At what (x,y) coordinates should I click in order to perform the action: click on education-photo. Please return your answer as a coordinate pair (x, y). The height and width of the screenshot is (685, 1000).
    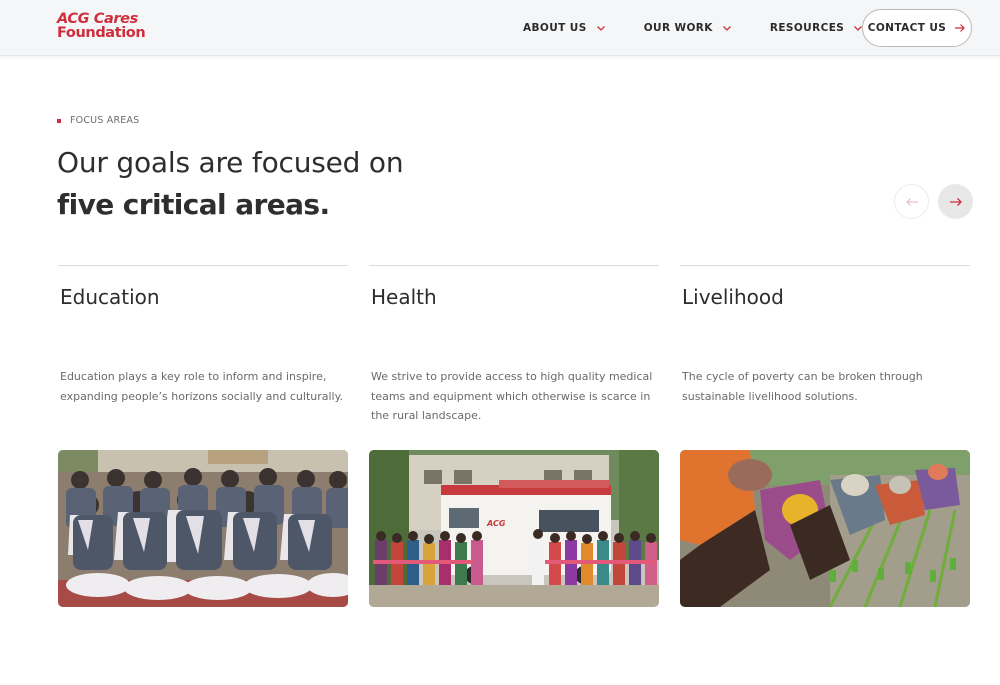
    Looking at the image, I should click on (203, 528).